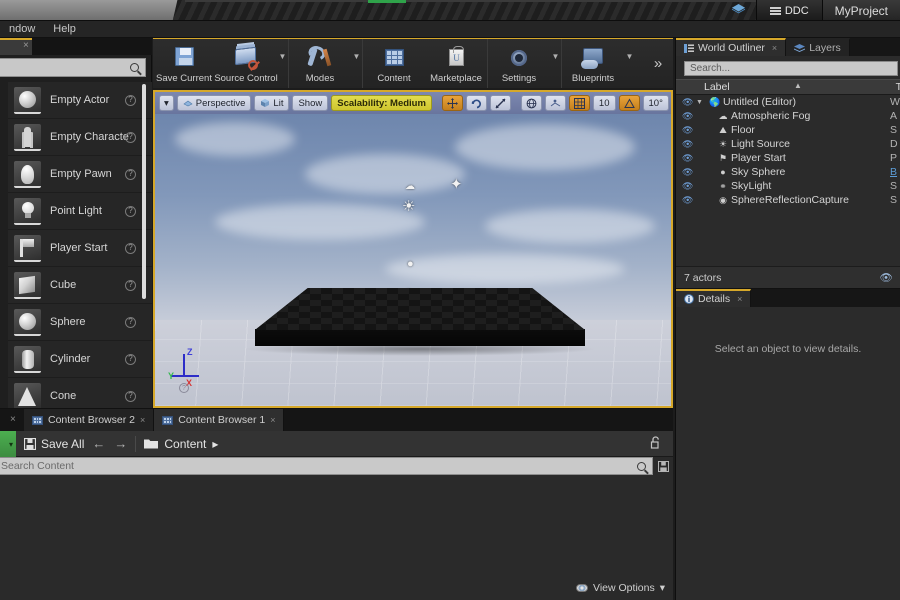  What do you see at coordinates (80, 174) in the screenshot?
I see `list-item: Empty Pawn ?` at bounding box center [80, 174].